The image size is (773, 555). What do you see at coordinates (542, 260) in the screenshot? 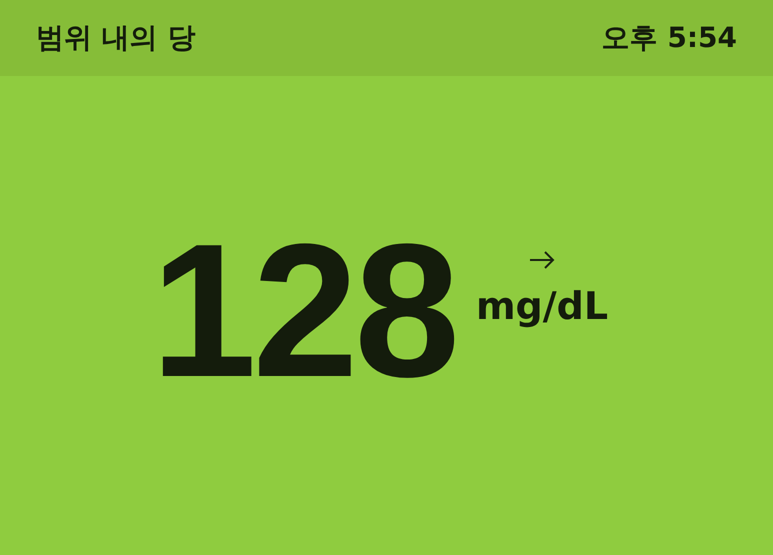
I see `right-arrow-icon` at bounding box center [542, 260].